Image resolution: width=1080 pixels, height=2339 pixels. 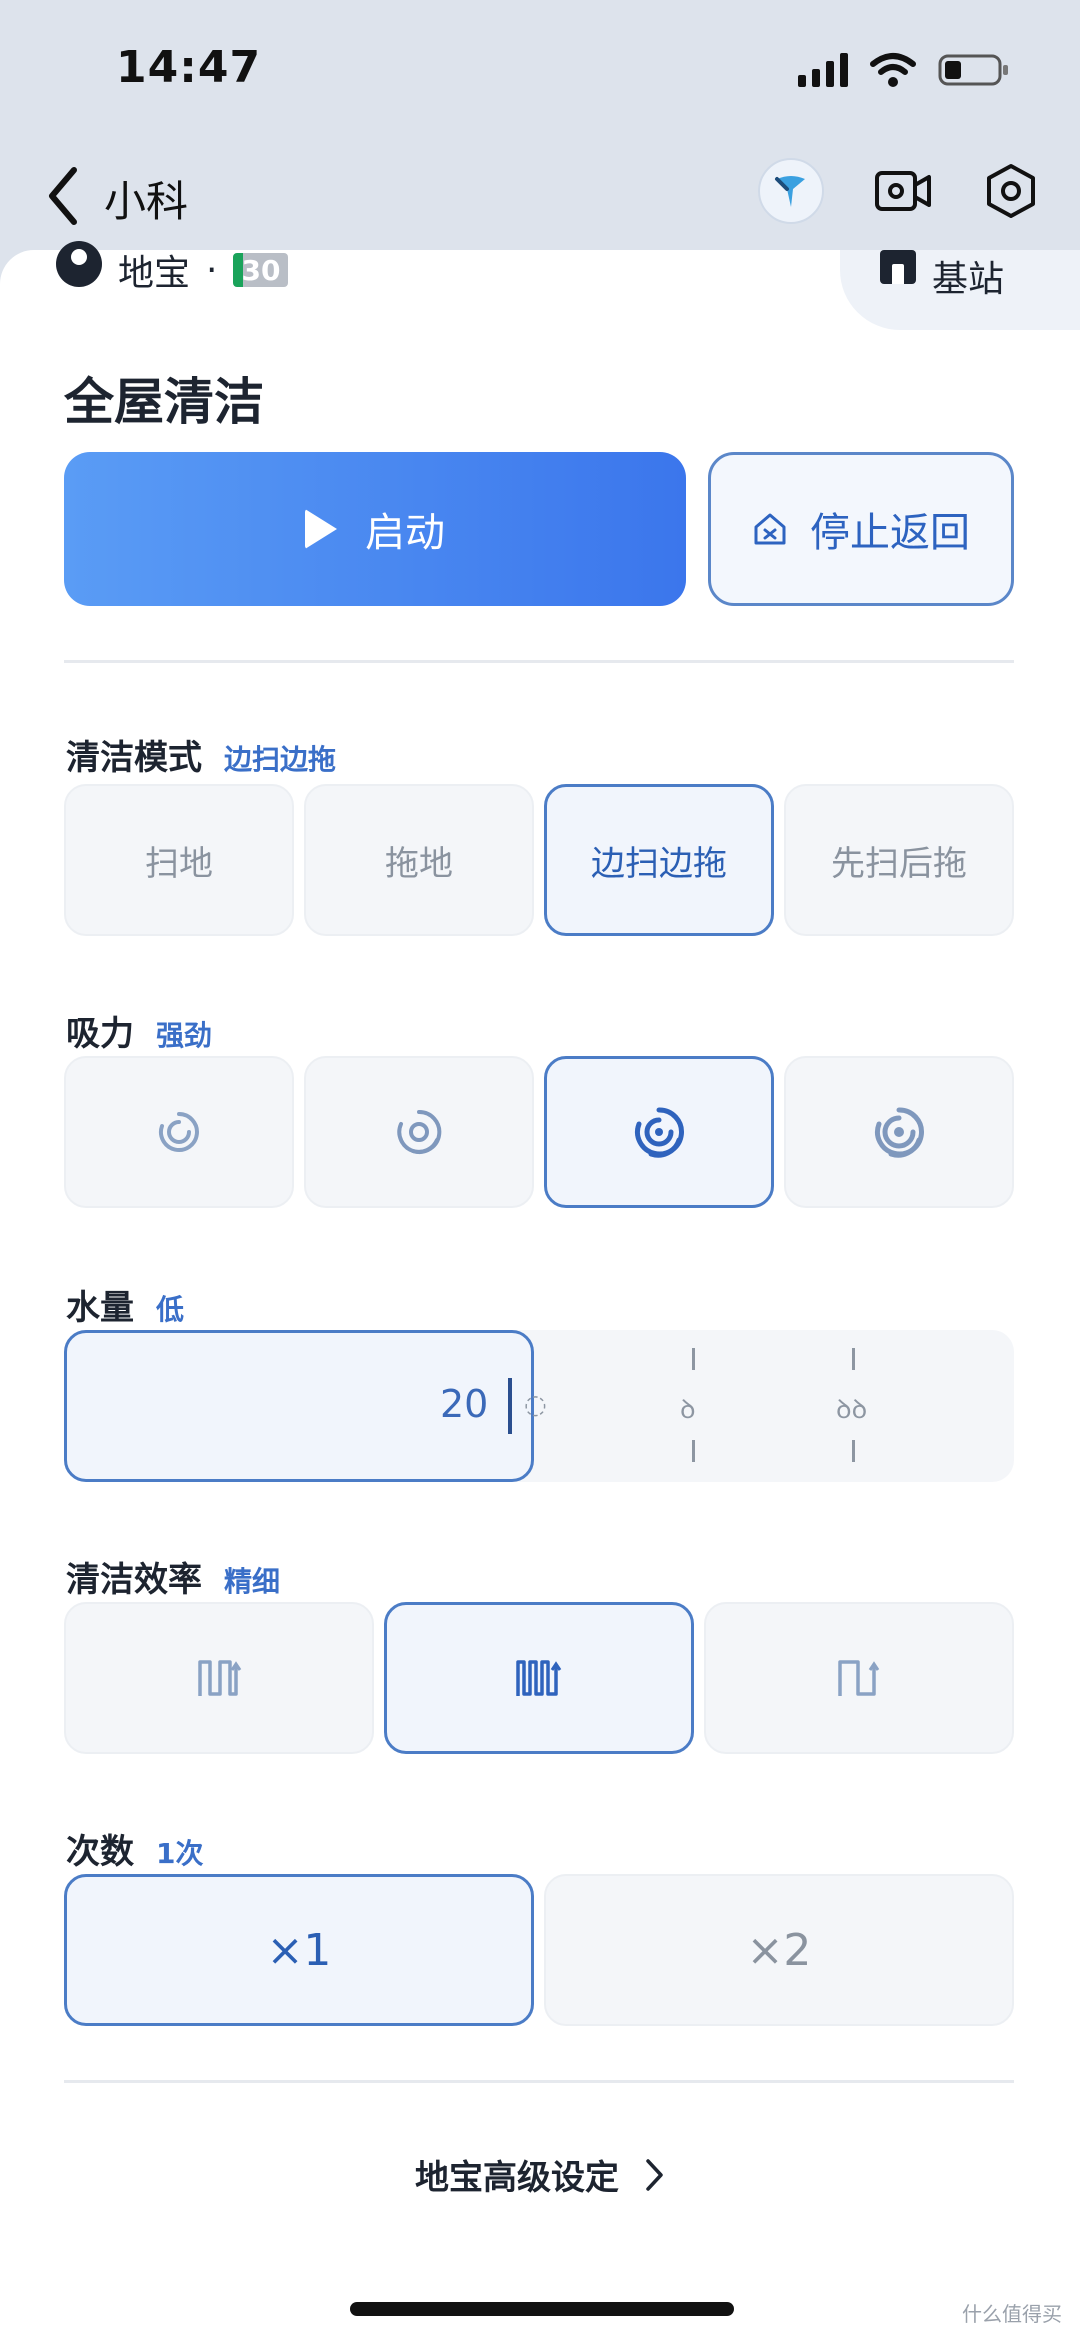 I want to click on water-drop-1-icon: ◌, so click(x=535, y=1405).